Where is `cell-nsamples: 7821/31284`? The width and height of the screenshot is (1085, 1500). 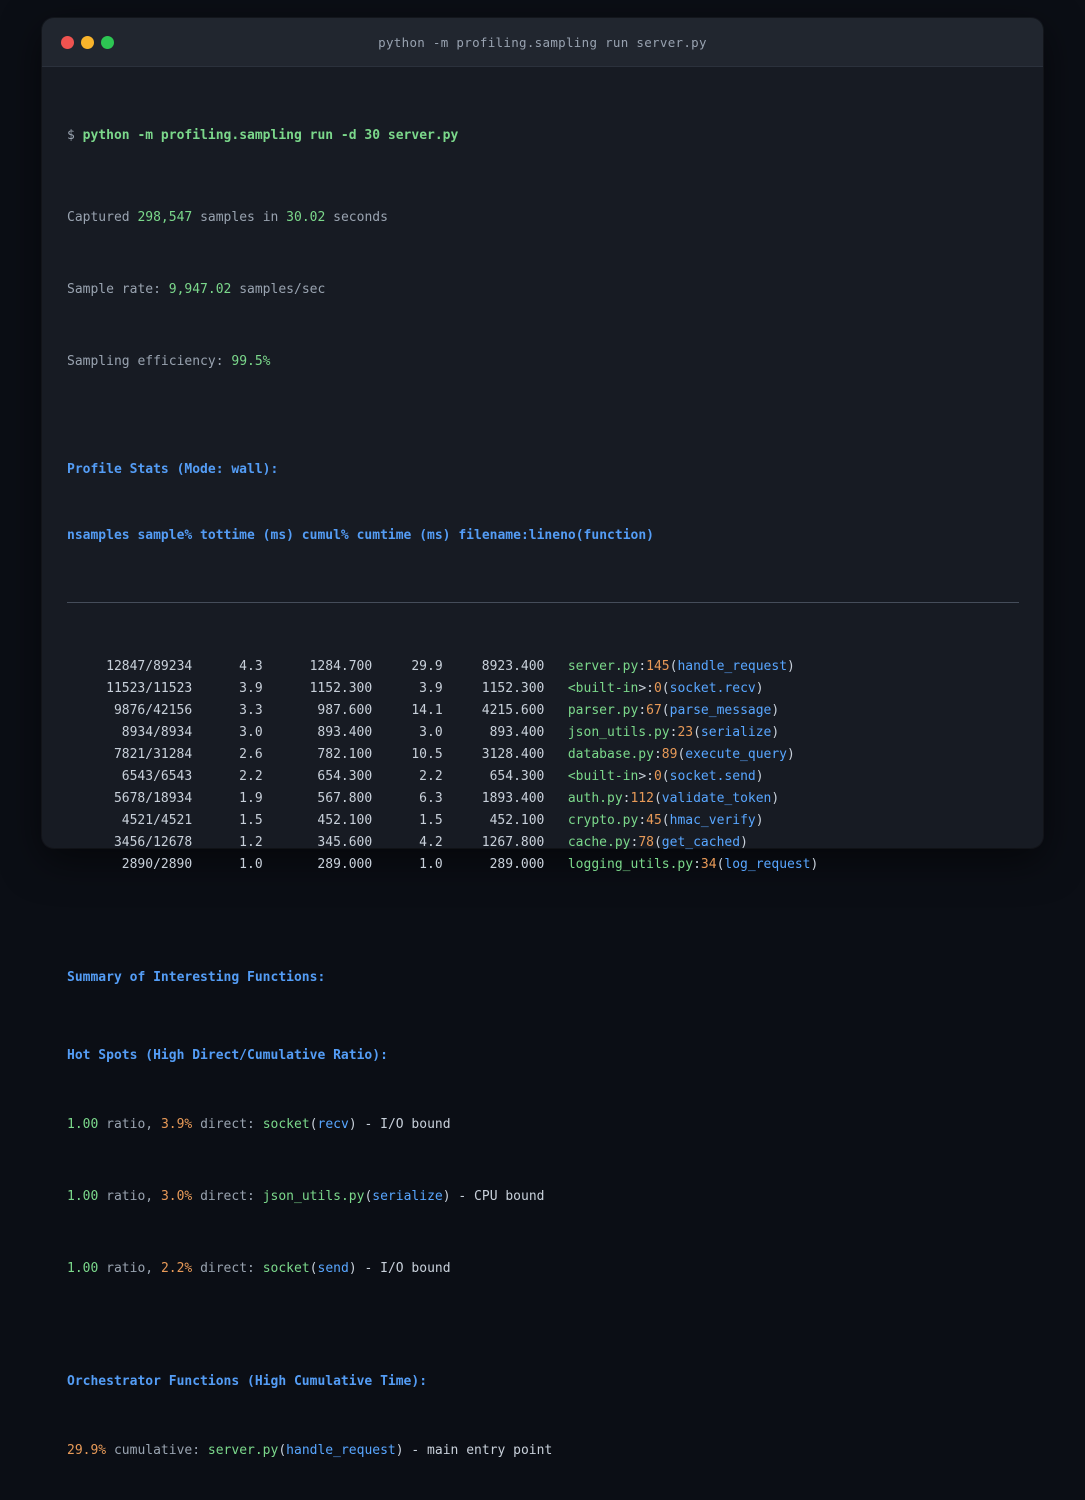
cell-nsamples: 7821/31284 is located at coordinates (153, 754).